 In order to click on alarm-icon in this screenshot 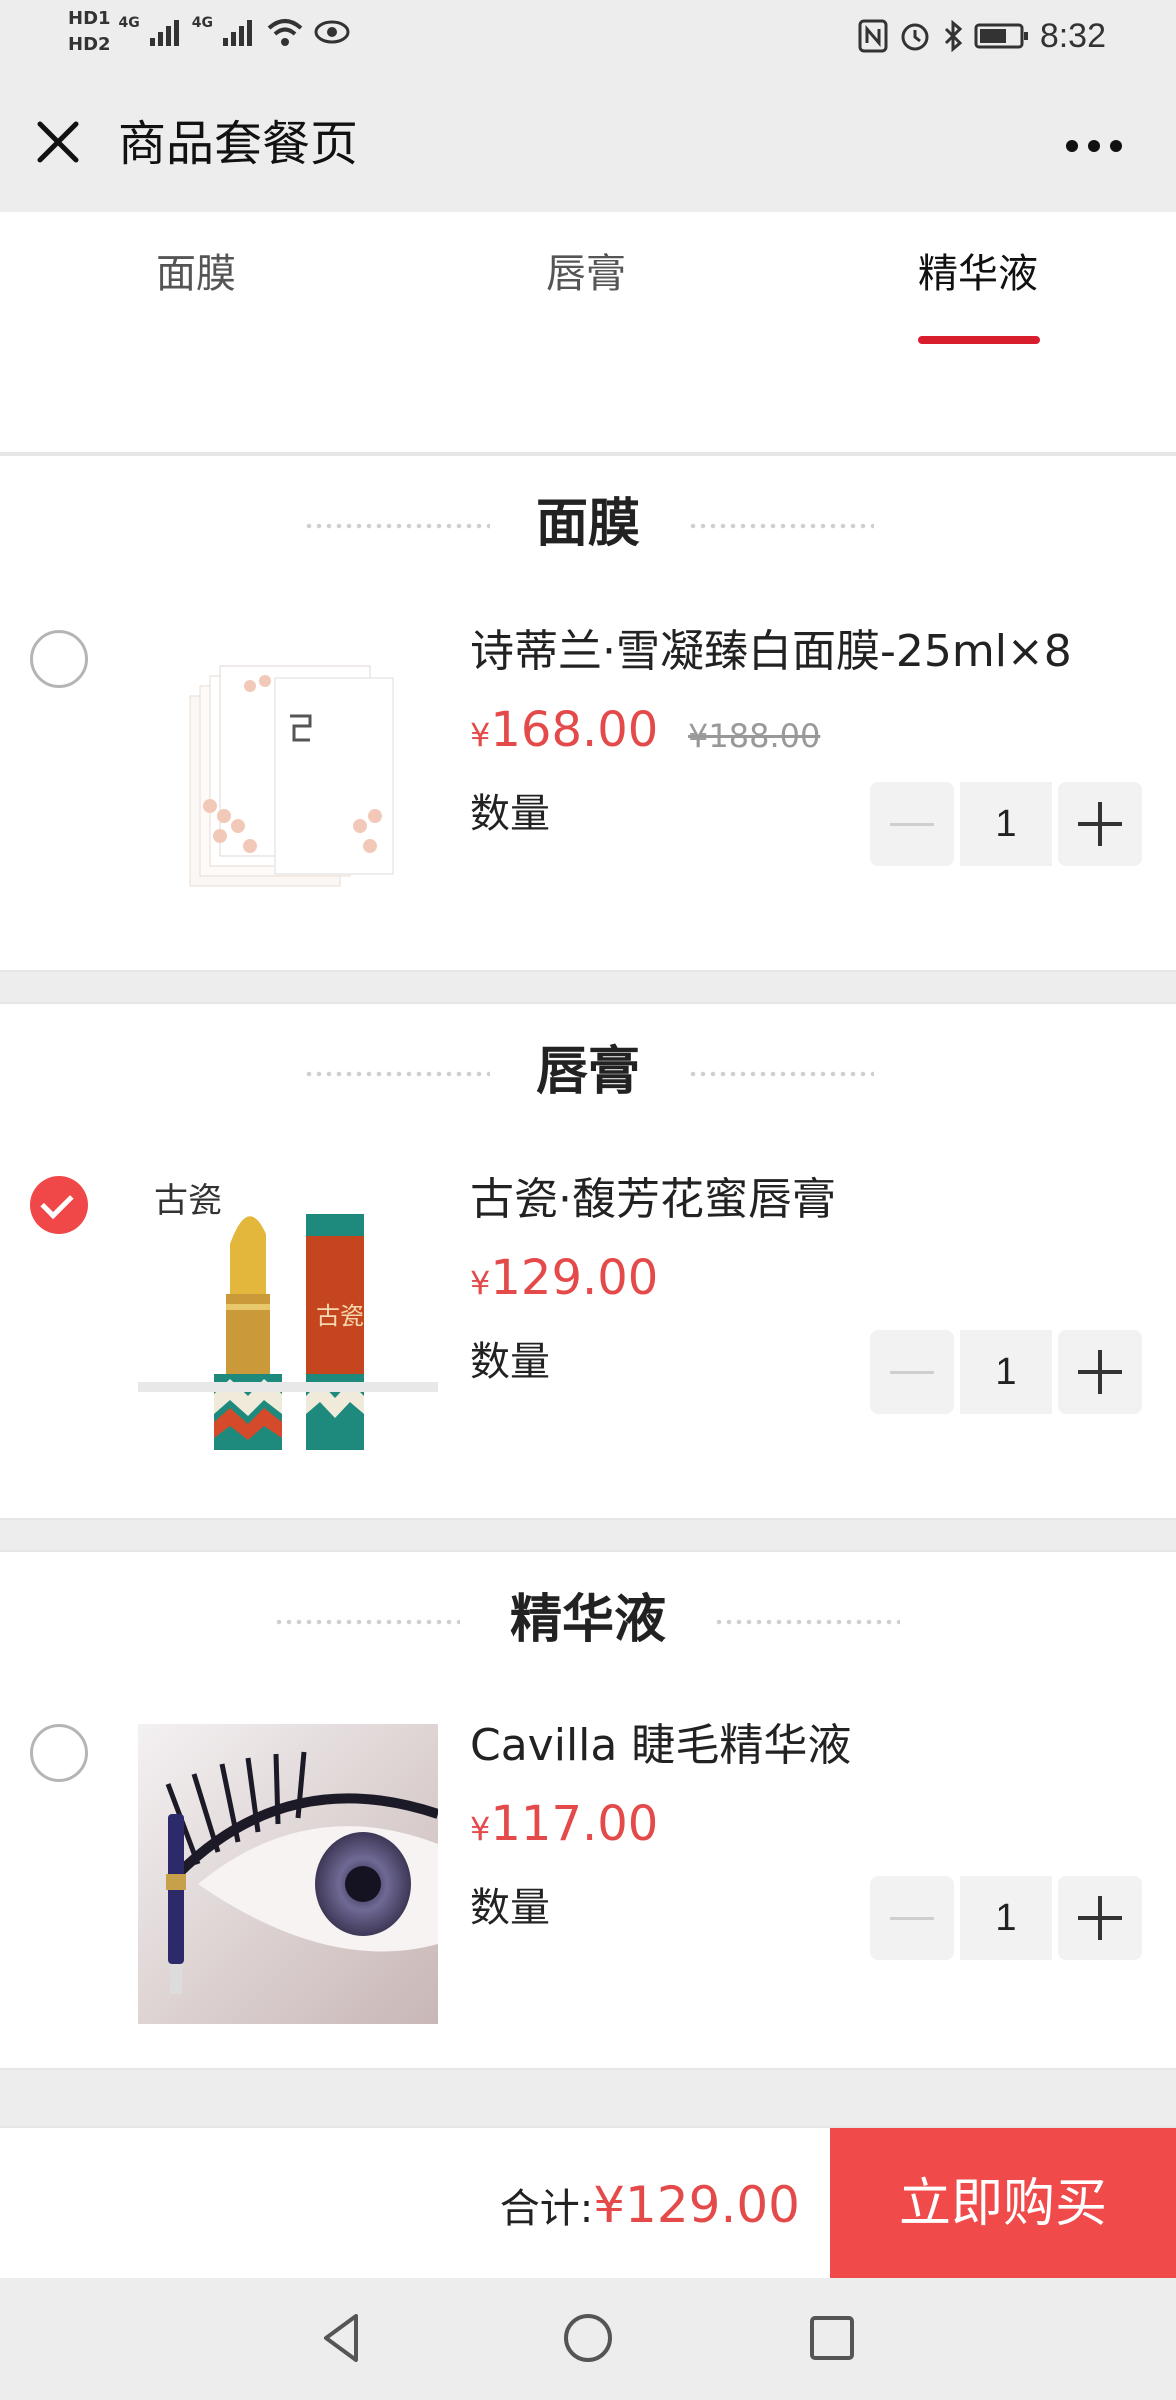, I will do `click(915, 37)`.